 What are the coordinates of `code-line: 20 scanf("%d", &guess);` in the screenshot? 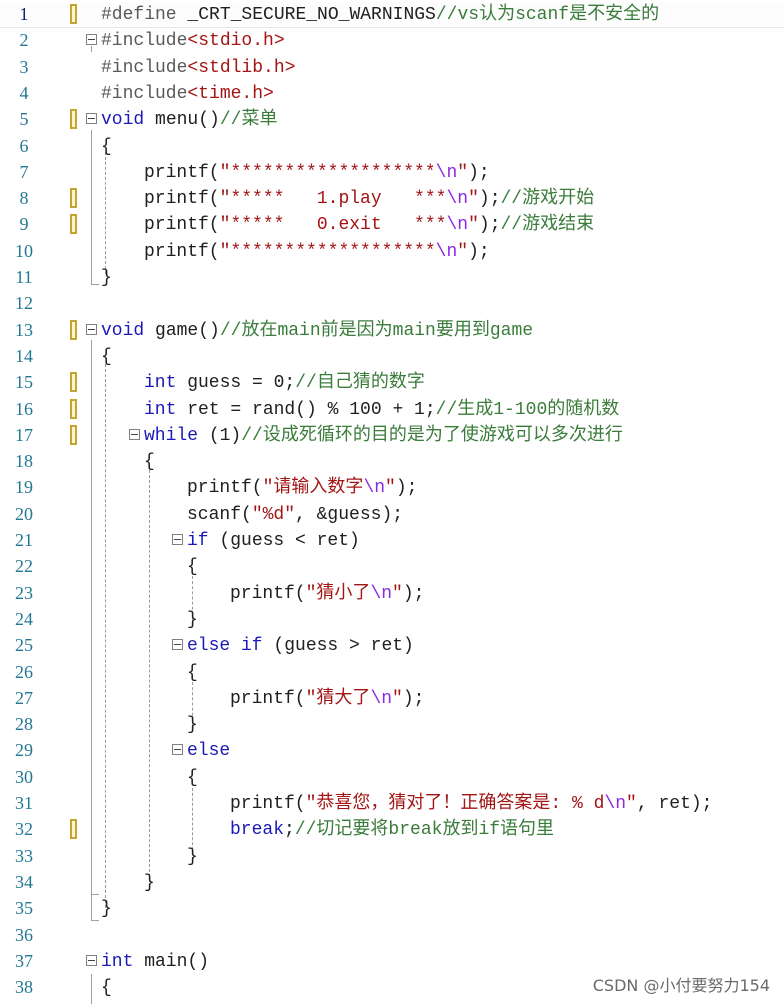 It's located at (392, 515).